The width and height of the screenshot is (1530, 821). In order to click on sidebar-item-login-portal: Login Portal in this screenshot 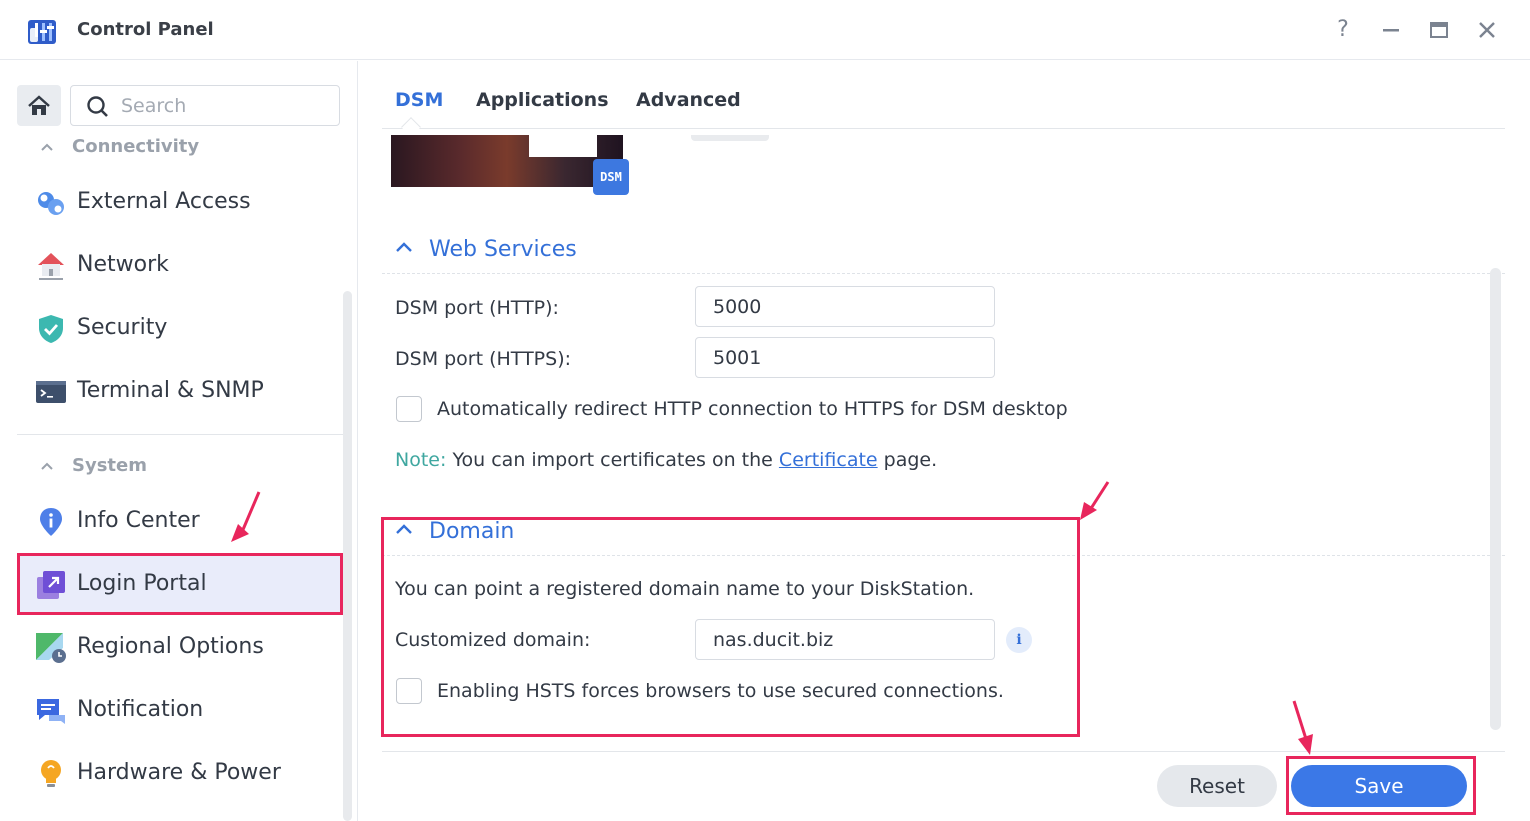, I will do `click(180, 584)`.